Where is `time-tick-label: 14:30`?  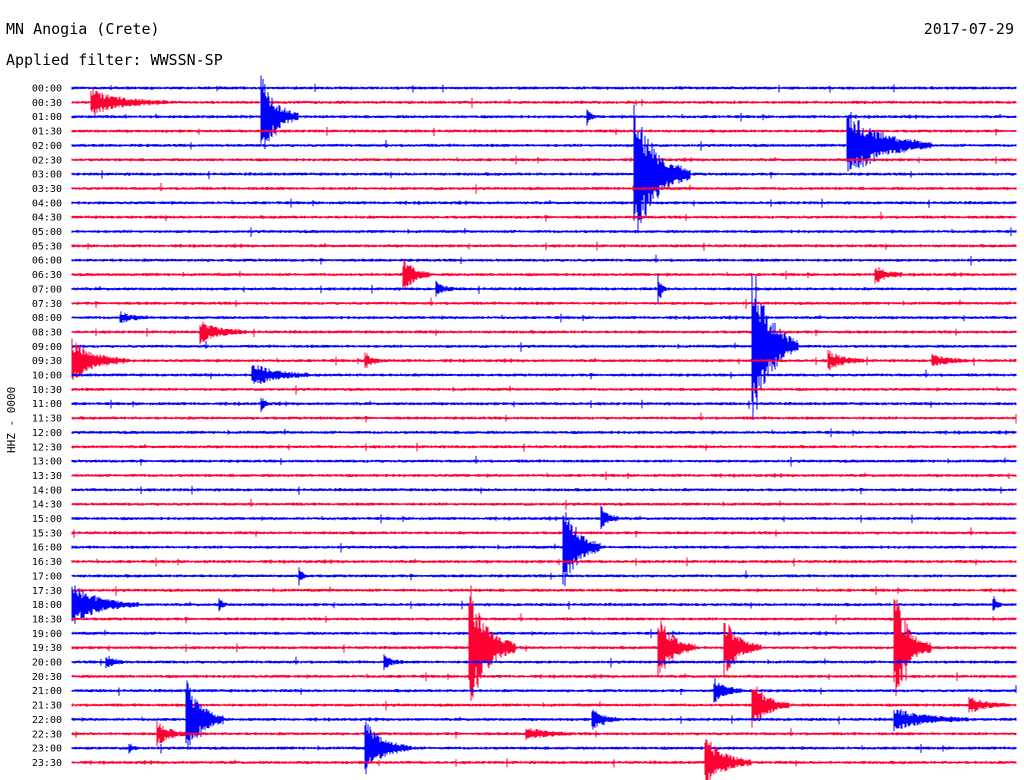
time-tick-label: 14:30 is located at coordinates (47, 505).